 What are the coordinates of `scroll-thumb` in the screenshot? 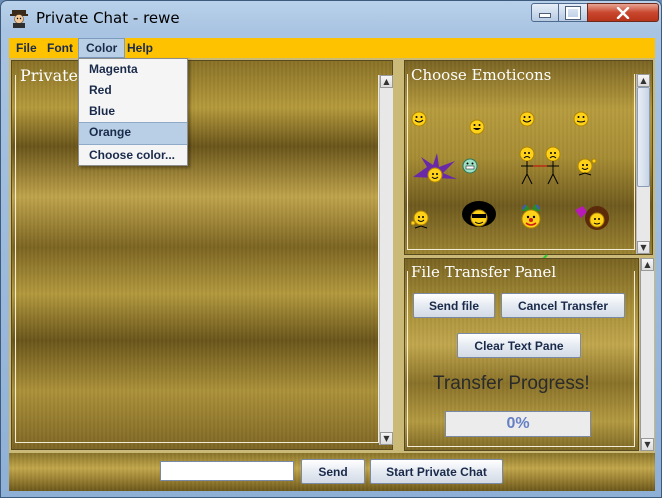 It's located at (643, 137).